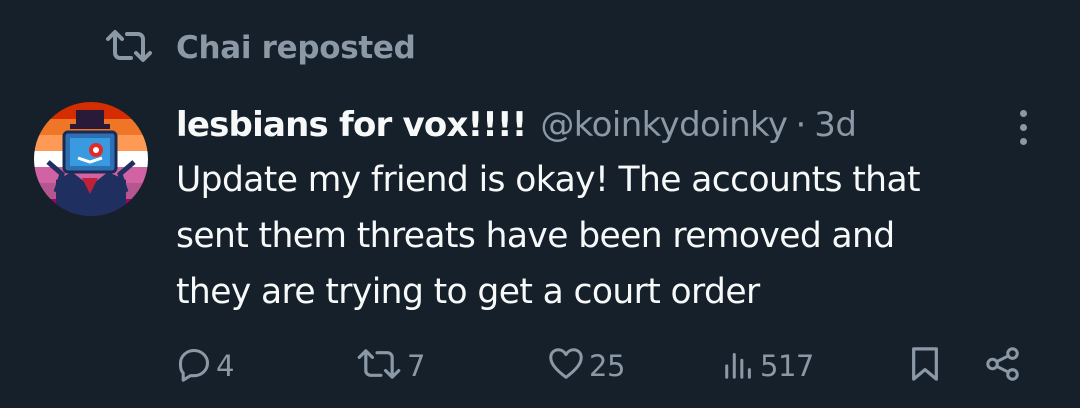  I want to click on bookmark-icon, so click(925, 366).